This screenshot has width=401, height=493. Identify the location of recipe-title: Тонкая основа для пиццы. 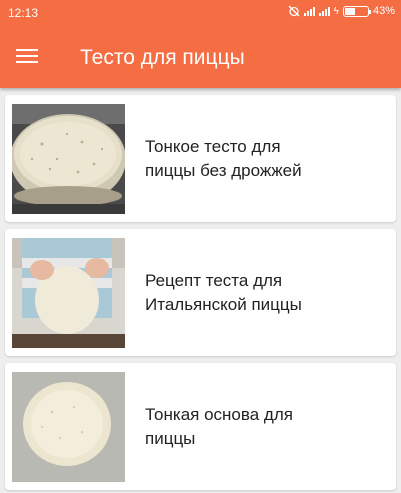
(219, 426).